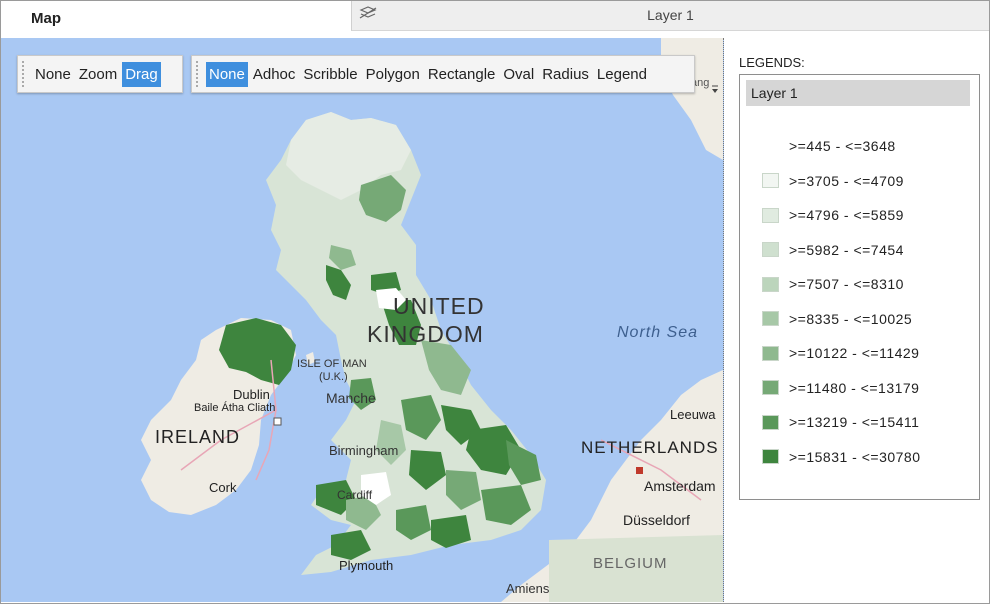 The width and height of the screenshot is (990, 604). I want to click on label-isle-of-man-uk: (U.K.), so click(333, 377).